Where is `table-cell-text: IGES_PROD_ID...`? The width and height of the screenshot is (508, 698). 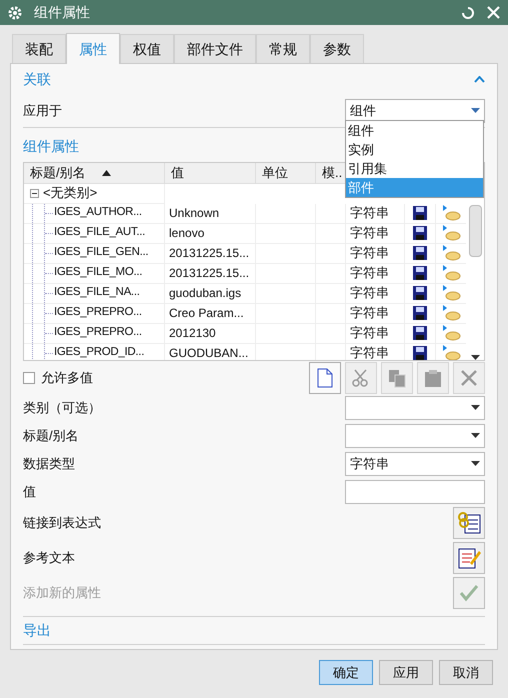 table-cell-text: IGES_PROD_ID... is located at coordinates (99, 352).